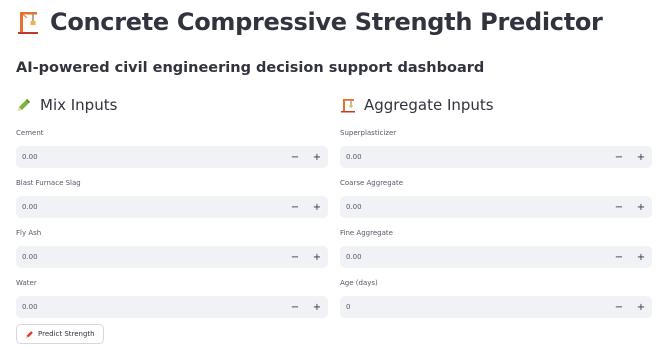  What do you see at coordinates (66, 334) in the screenshot?
I see `predict-button-label: Predict Strength` at bounding box center [66, 334].